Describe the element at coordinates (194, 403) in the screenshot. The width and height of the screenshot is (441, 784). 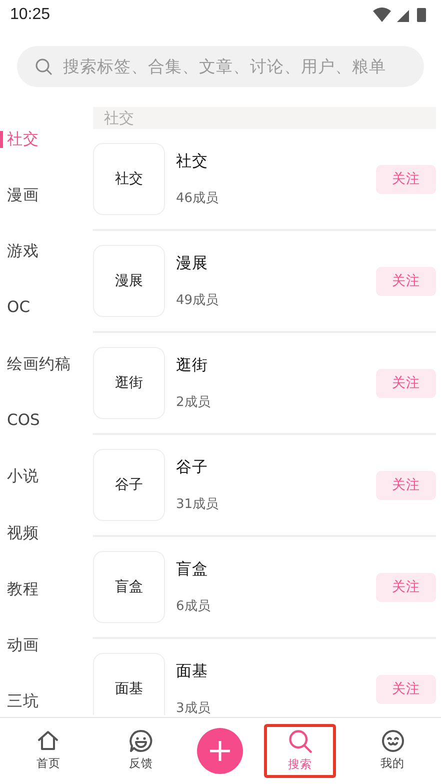
I see `member-count: 2成员` at that location.